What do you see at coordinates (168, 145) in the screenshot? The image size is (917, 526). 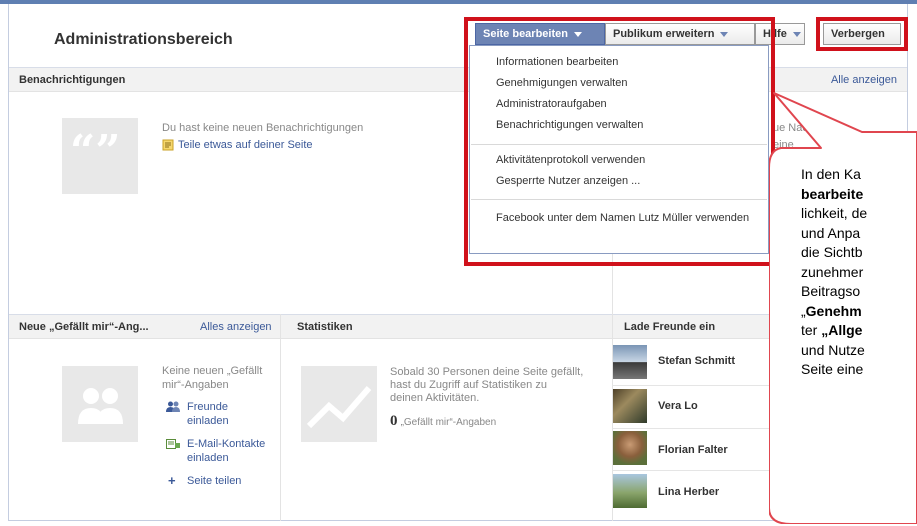 I see `note-icon` at bounding box center [168, 145].